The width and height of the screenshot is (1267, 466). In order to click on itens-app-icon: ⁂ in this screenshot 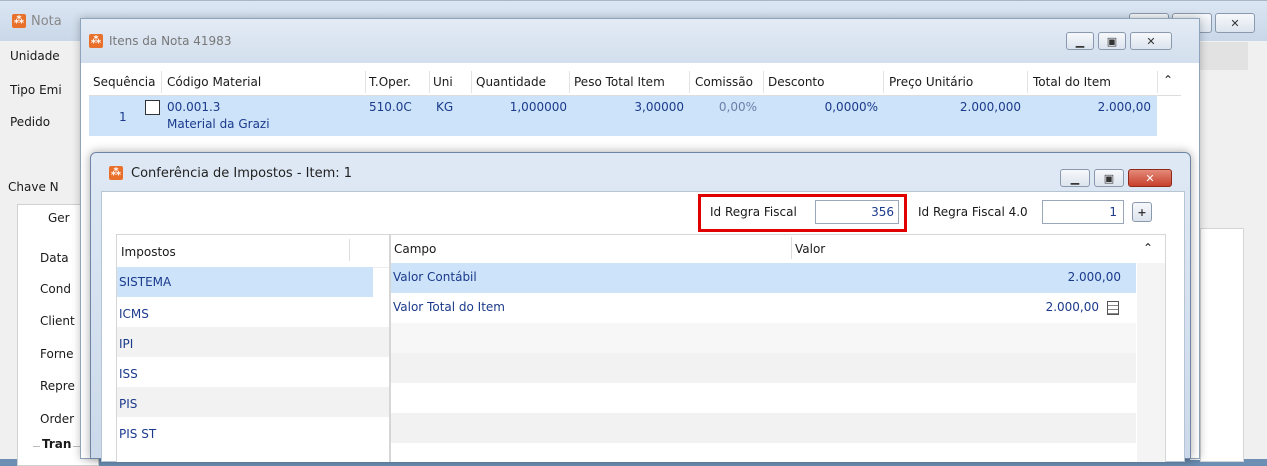, I will do `click(96, 41)`.